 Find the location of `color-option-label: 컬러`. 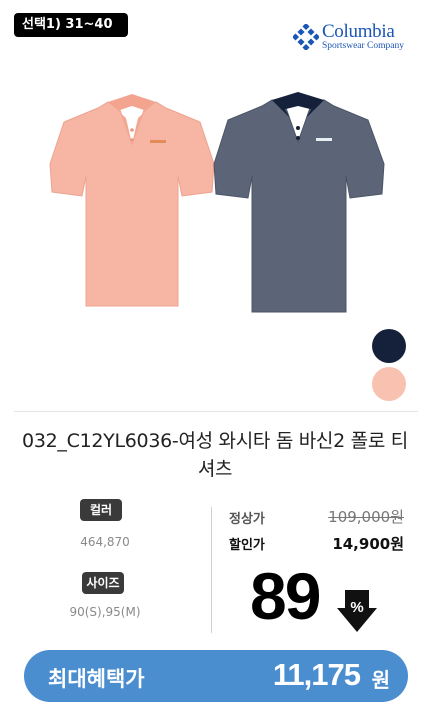

color-option-label: 컬러 is located at coordinates (101, 510).